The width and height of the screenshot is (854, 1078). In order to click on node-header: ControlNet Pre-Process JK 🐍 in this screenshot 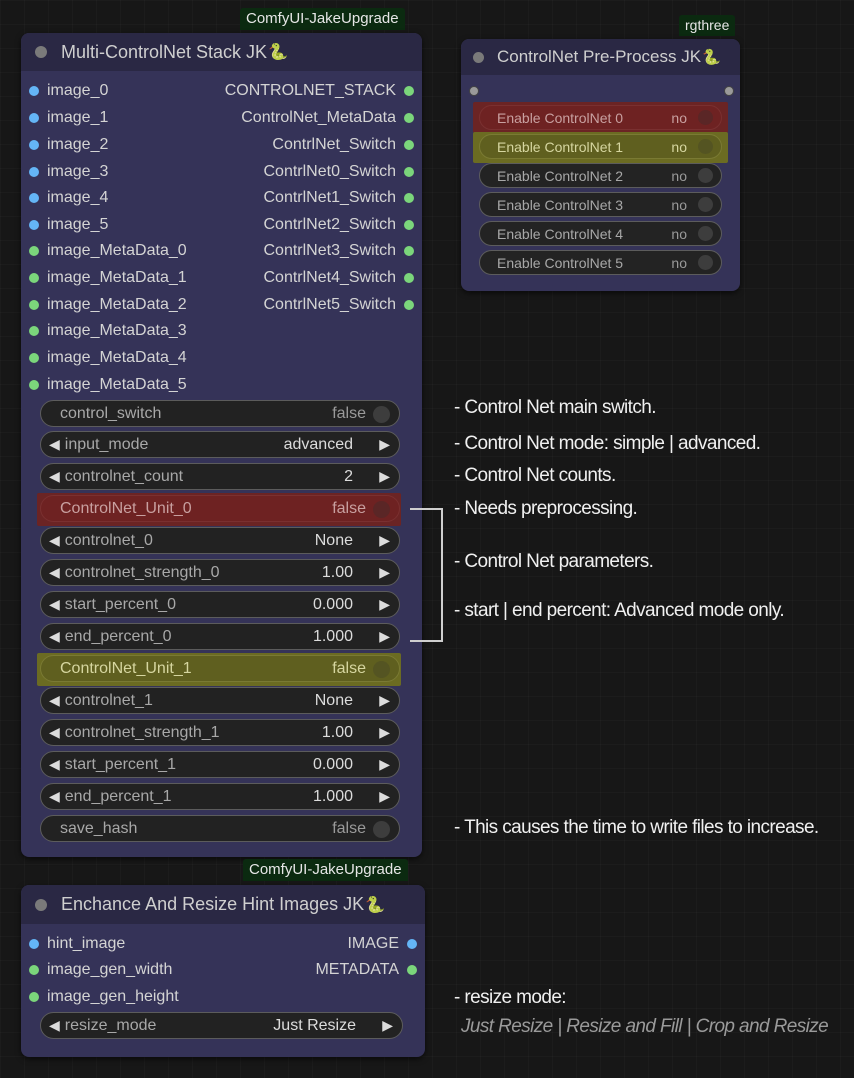, I will do `click(600, 57)`.